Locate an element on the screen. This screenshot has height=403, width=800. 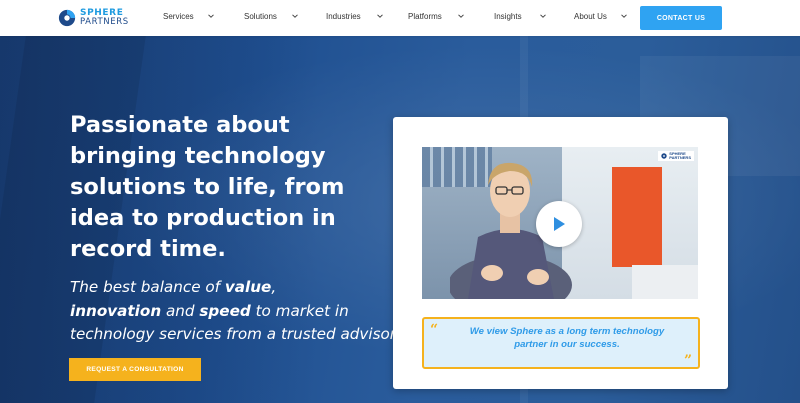
request-consultation-button: REQUEST A CONSULTATION is located at coordinates (135, 369).